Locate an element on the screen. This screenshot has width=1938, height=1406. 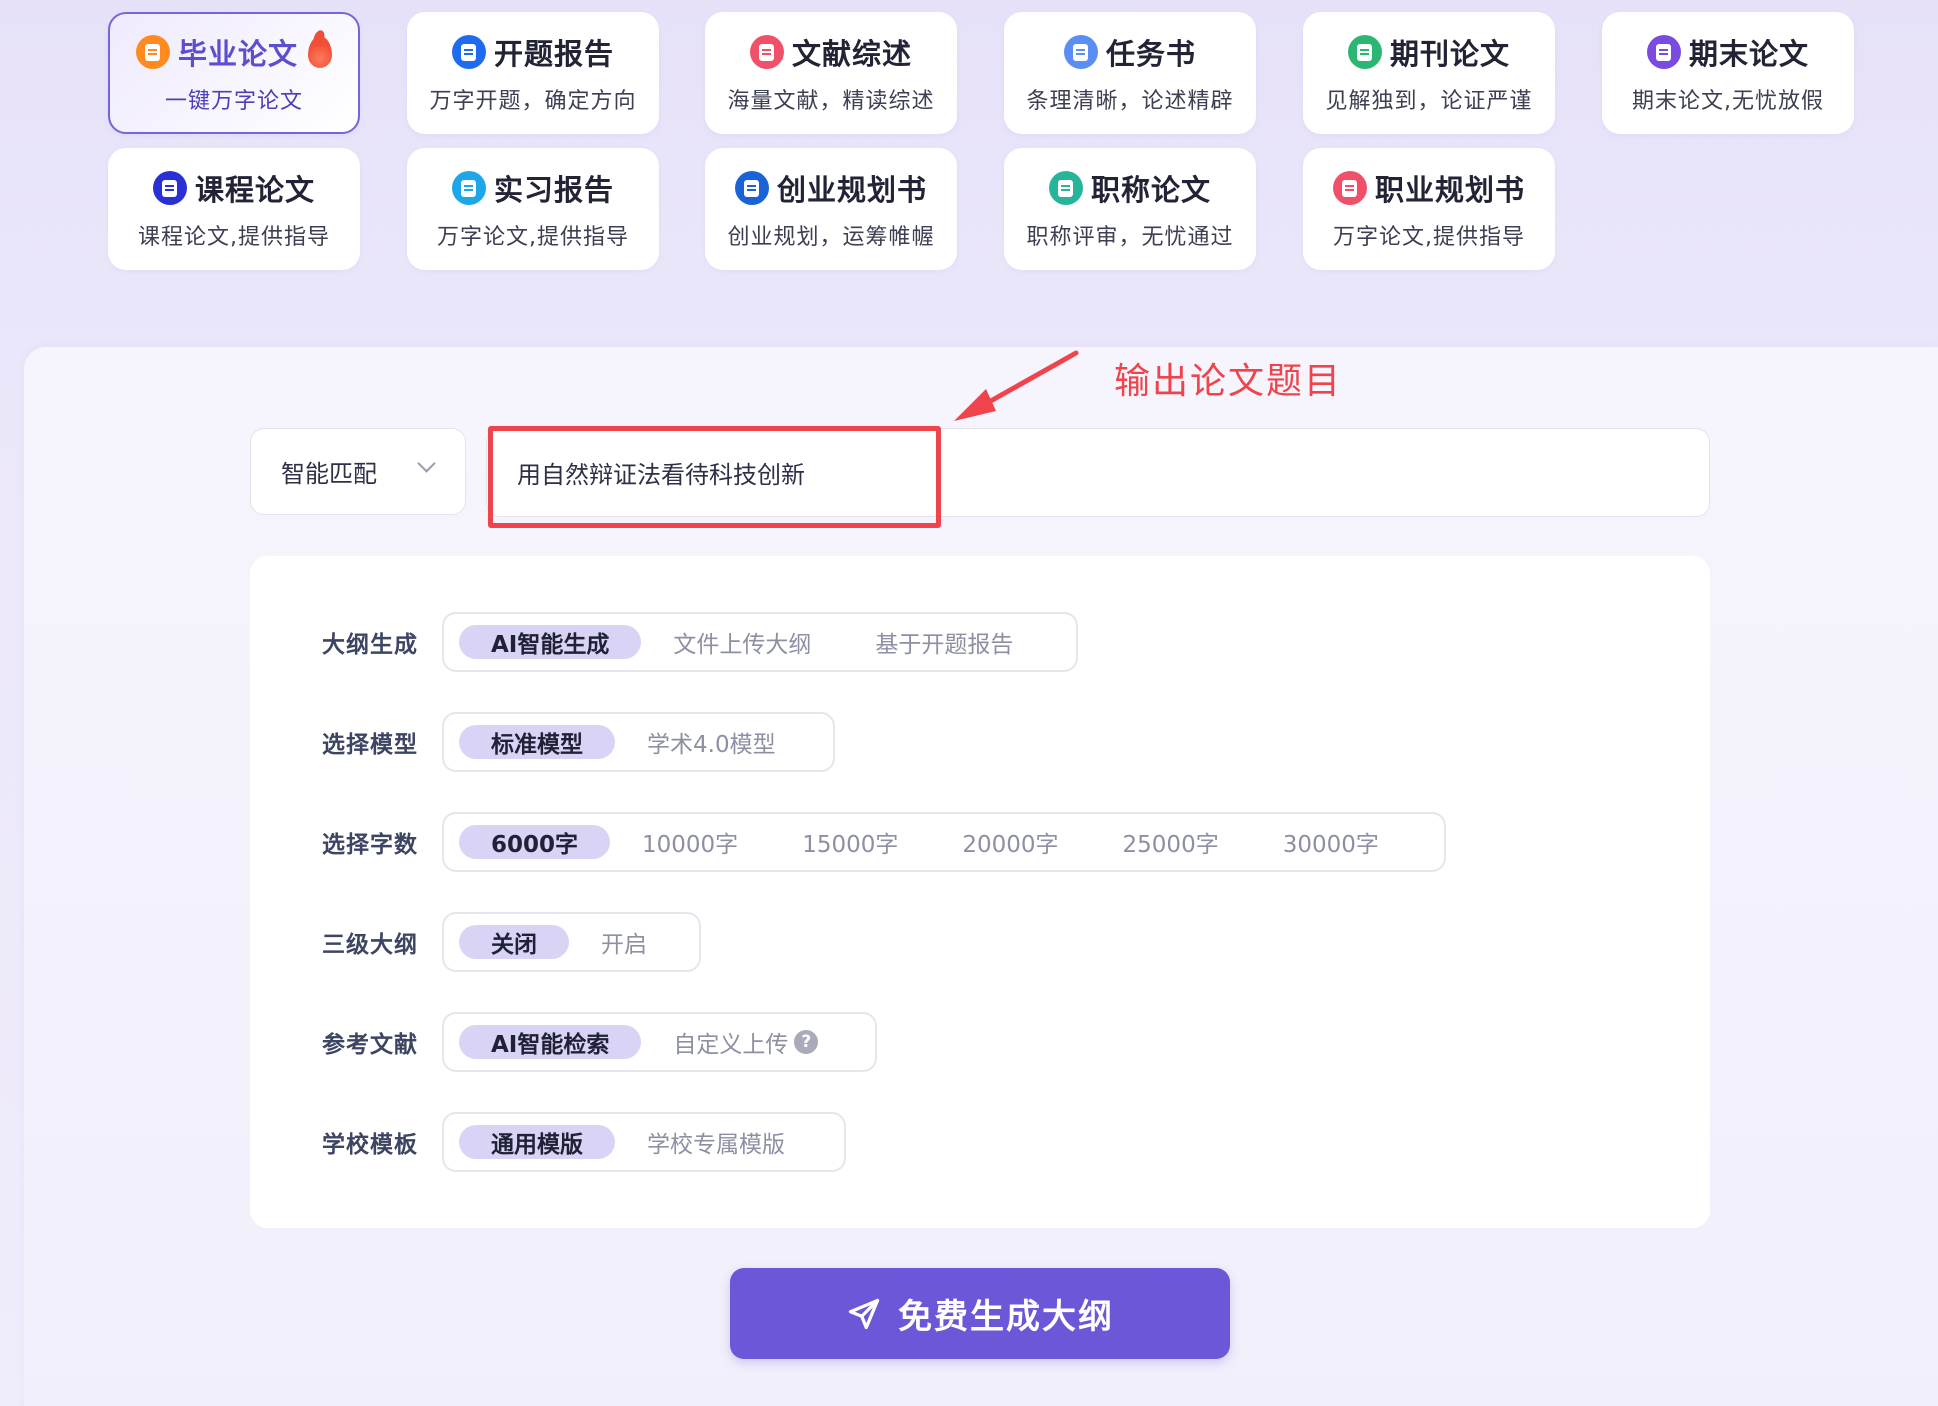
option-label: 选择字数 is located at coordinates (370, 845).